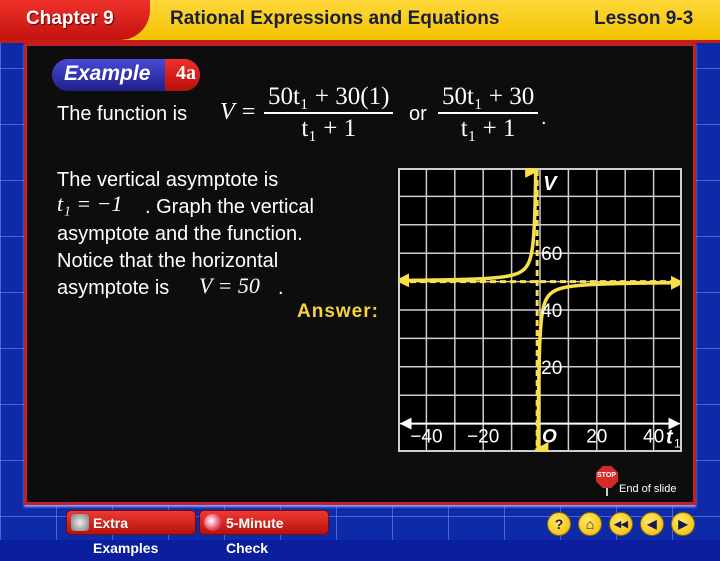 The image size is (720, 561). I want to click on home-icon: ⌂, so click(590, 524).